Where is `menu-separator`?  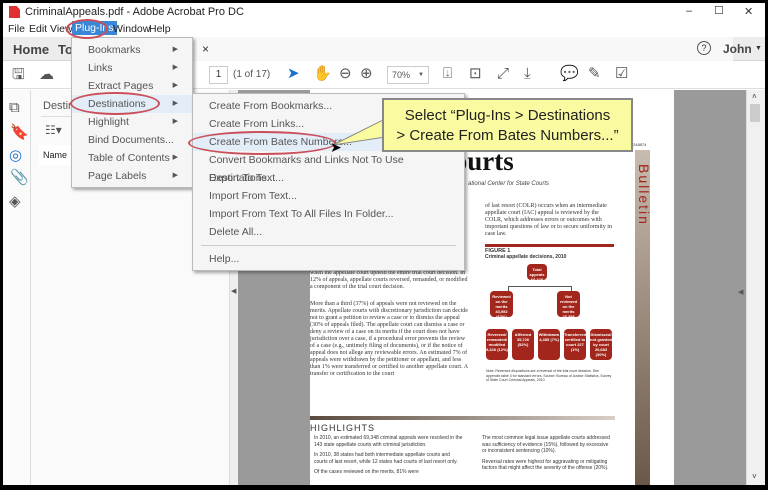
menu-separator is located at coordinates (328, 245).